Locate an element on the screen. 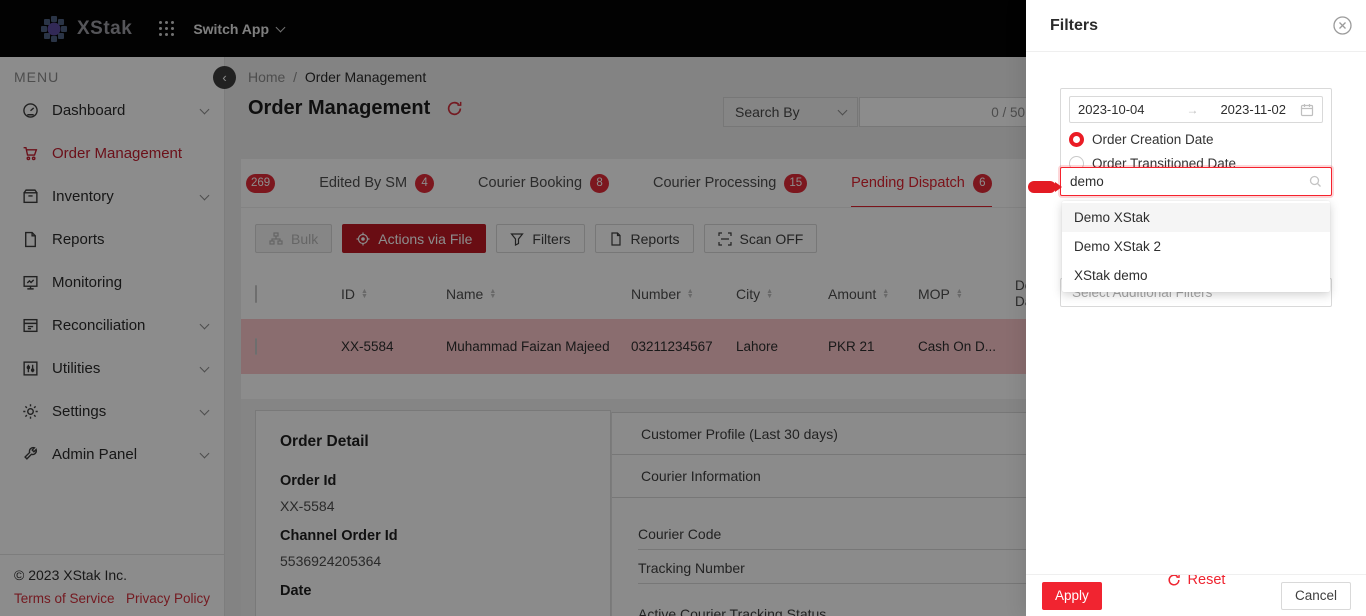 Image resolution: width=1366 pixels, height=616 pixels. radio-order-creation-date: Order Creation Date is located at coordinates (1196, 139).